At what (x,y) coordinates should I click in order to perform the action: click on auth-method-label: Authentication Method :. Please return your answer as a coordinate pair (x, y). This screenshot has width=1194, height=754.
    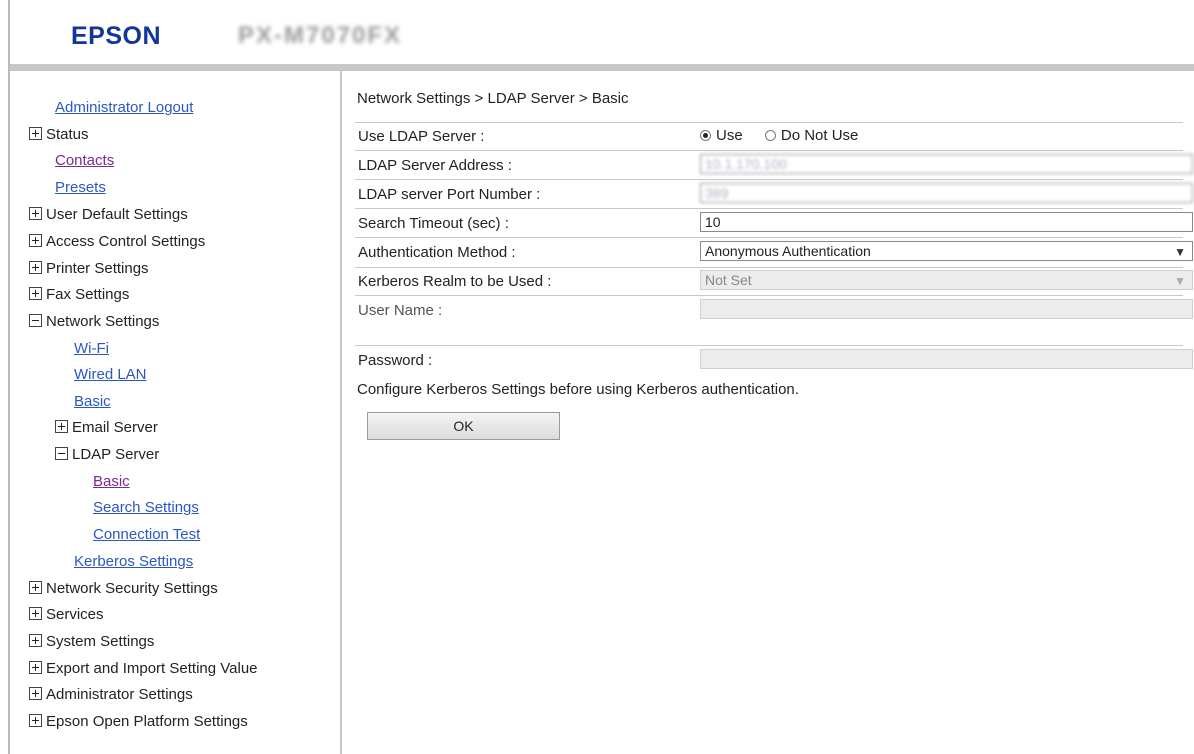
    Looking at the image, I should click on (437, 252).